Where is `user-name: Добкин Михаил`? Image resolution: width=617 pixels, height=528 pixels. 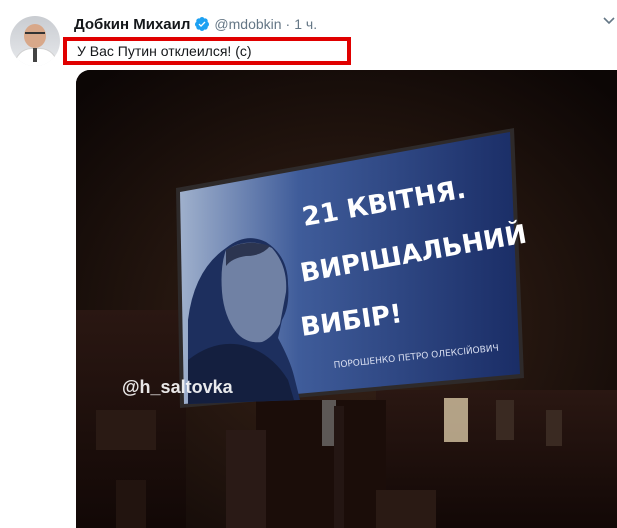 user-name: Добкин Михаил is located at coordinates (132, 24).